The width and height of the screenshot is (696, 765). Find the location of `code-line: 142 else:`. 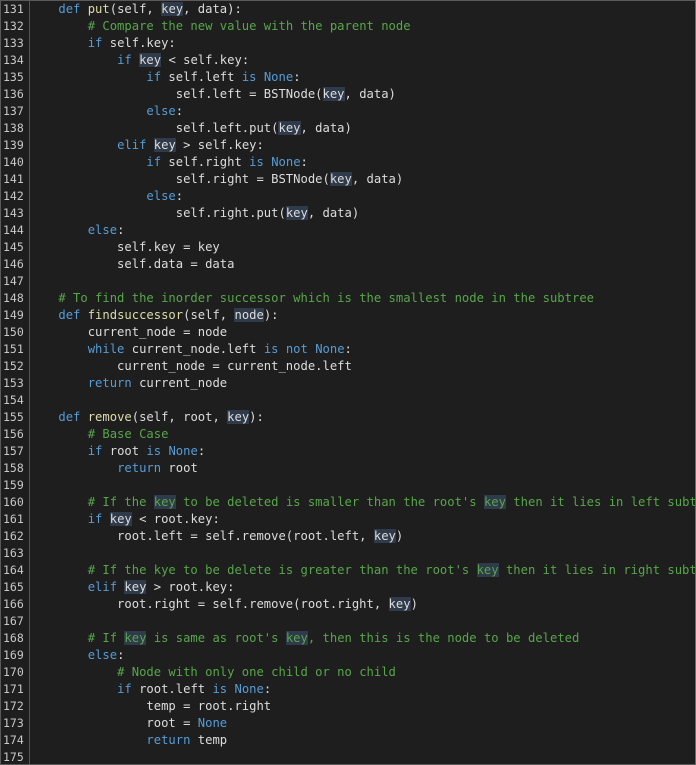

code-line: 142 else: is located at coordinates (348, 196).